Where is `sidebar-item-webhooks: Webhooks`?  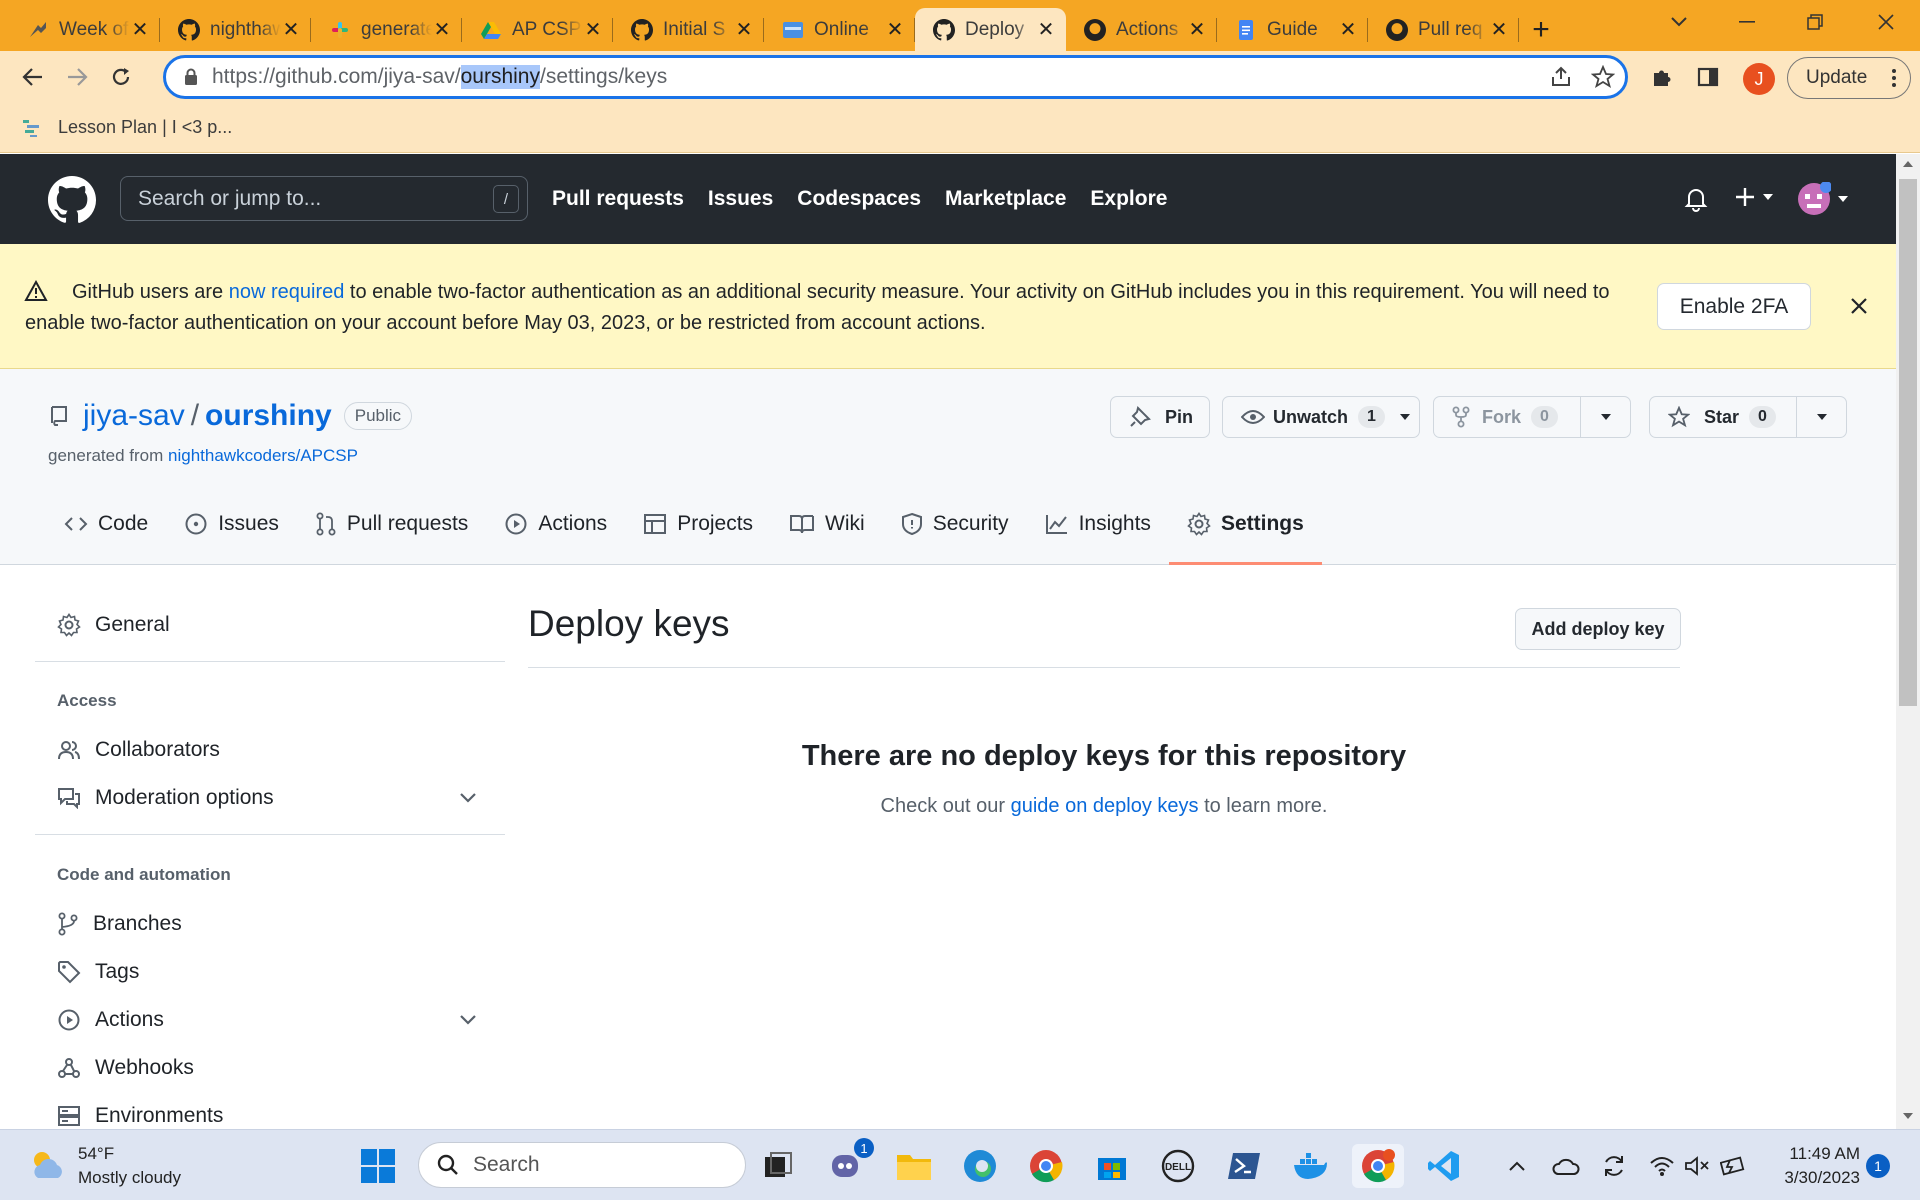 sidebar-item-webhooks: Webhooks is located at coordinates (267, 1068).